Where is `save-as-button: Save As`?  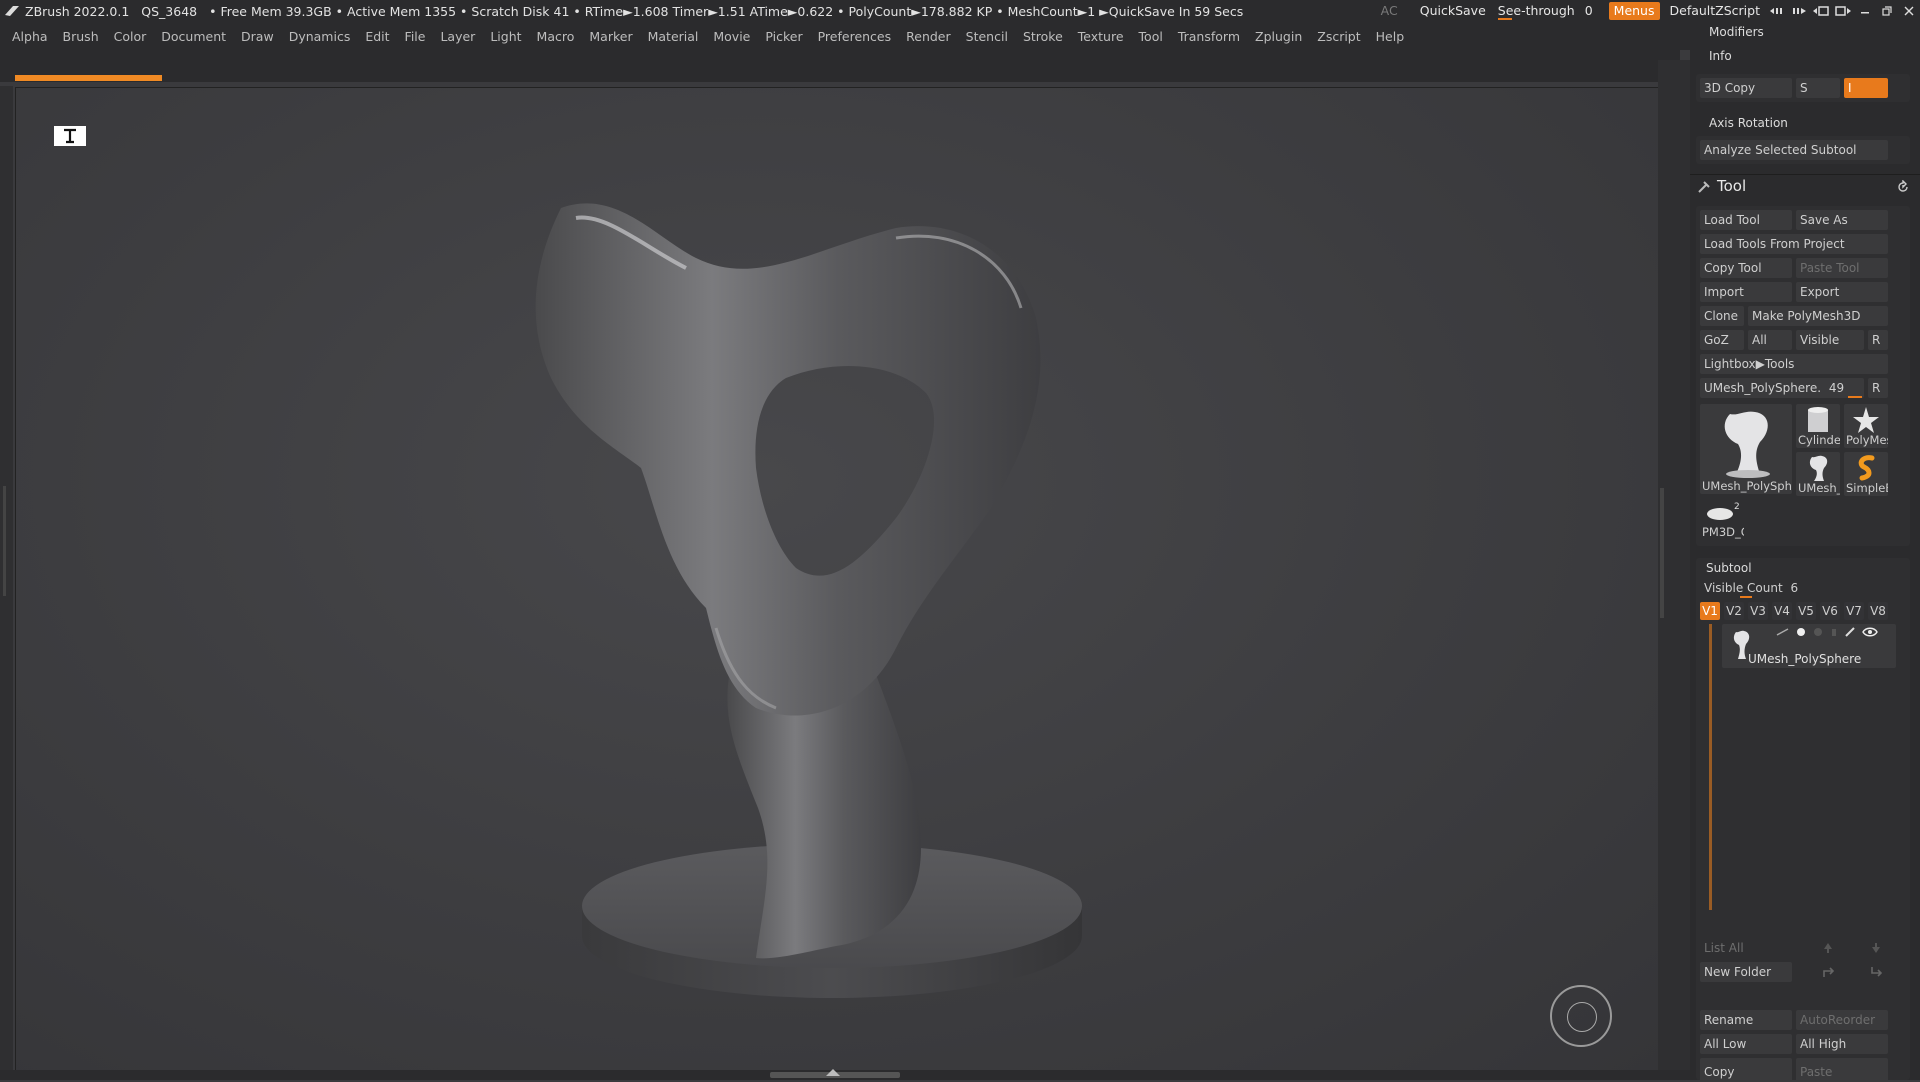 save-as-button: Save As is located at coordinates (1842, 220).